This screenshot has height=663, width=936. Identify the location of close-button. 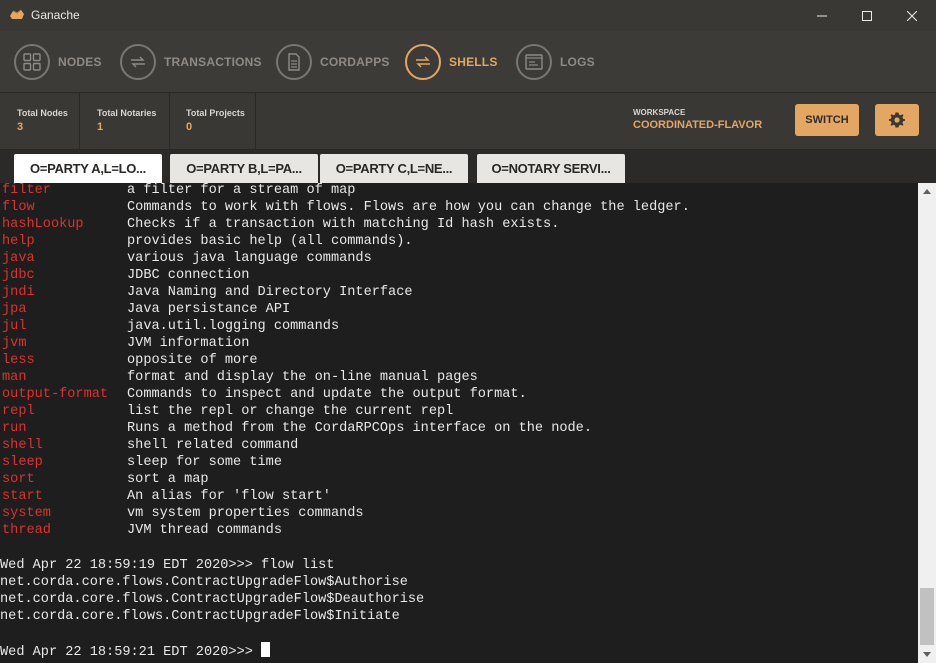
(912, 15).